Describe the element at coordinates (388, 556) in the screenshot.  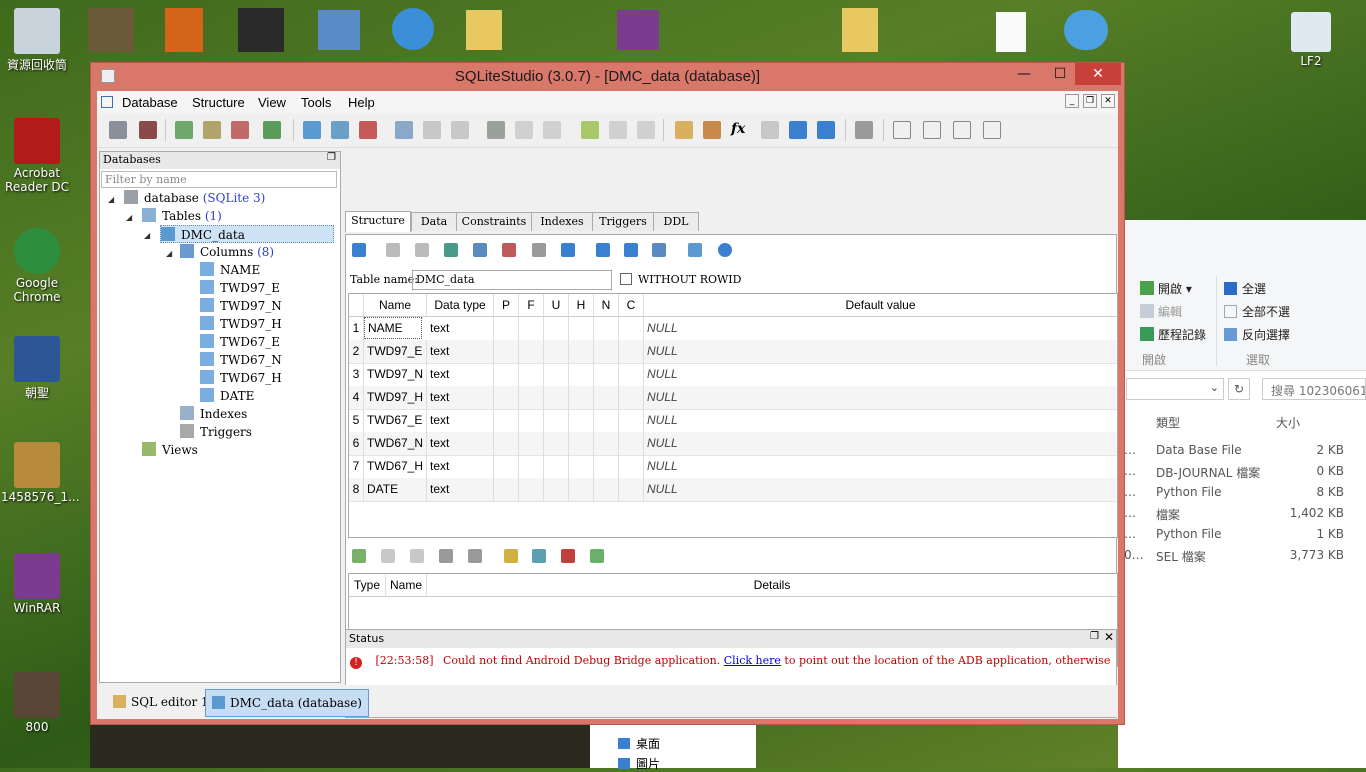
I see `edit-constraint-icon` at that location.